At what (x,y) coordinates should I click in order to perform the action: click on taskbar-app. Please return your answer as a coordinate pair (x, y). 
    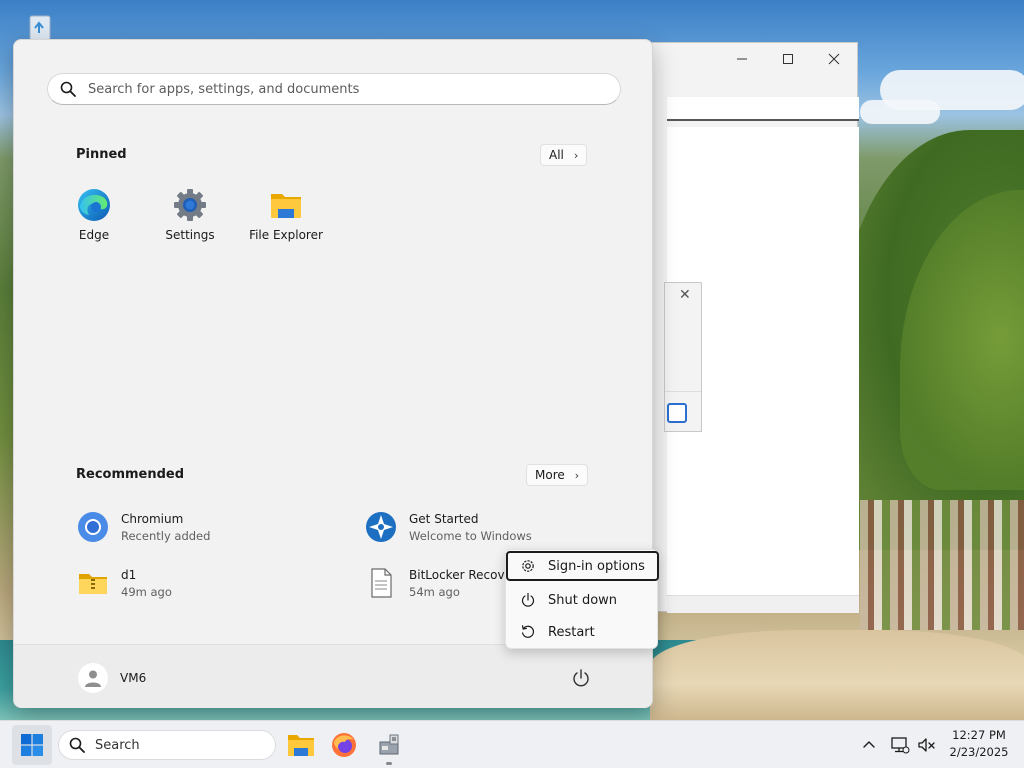
    Looking at the image, I should click on (389, 747).